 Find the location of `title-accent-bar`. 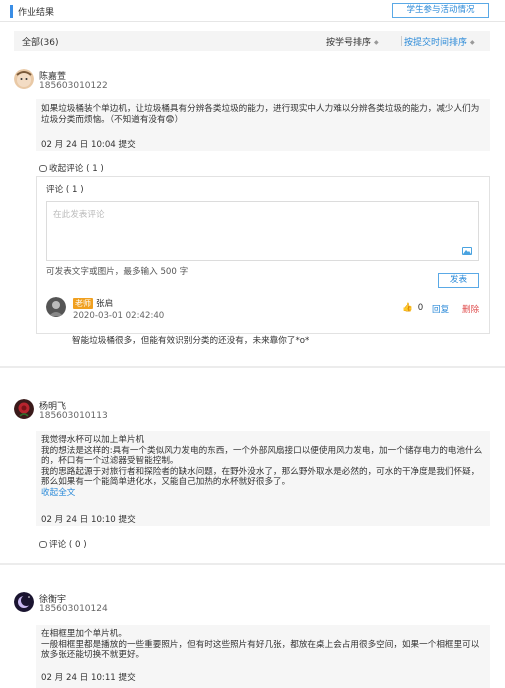

title-accent-bar is located at coordinates (11, 11).